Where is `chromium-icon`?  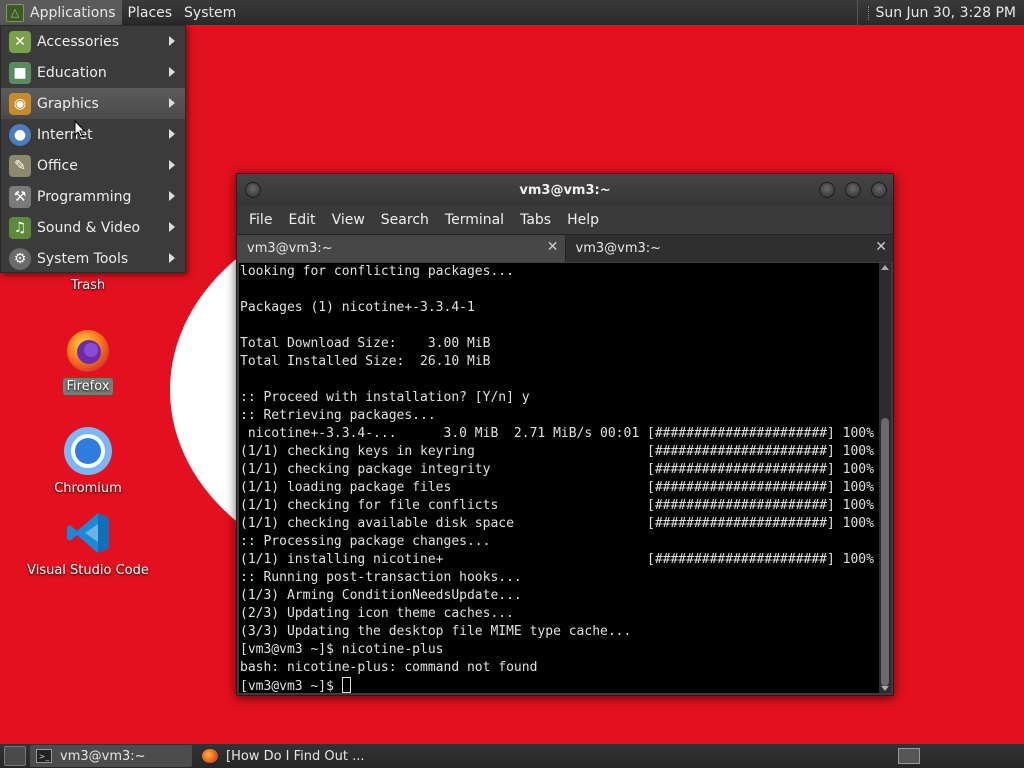 chromium-icon is located at coordinates (88, 451).